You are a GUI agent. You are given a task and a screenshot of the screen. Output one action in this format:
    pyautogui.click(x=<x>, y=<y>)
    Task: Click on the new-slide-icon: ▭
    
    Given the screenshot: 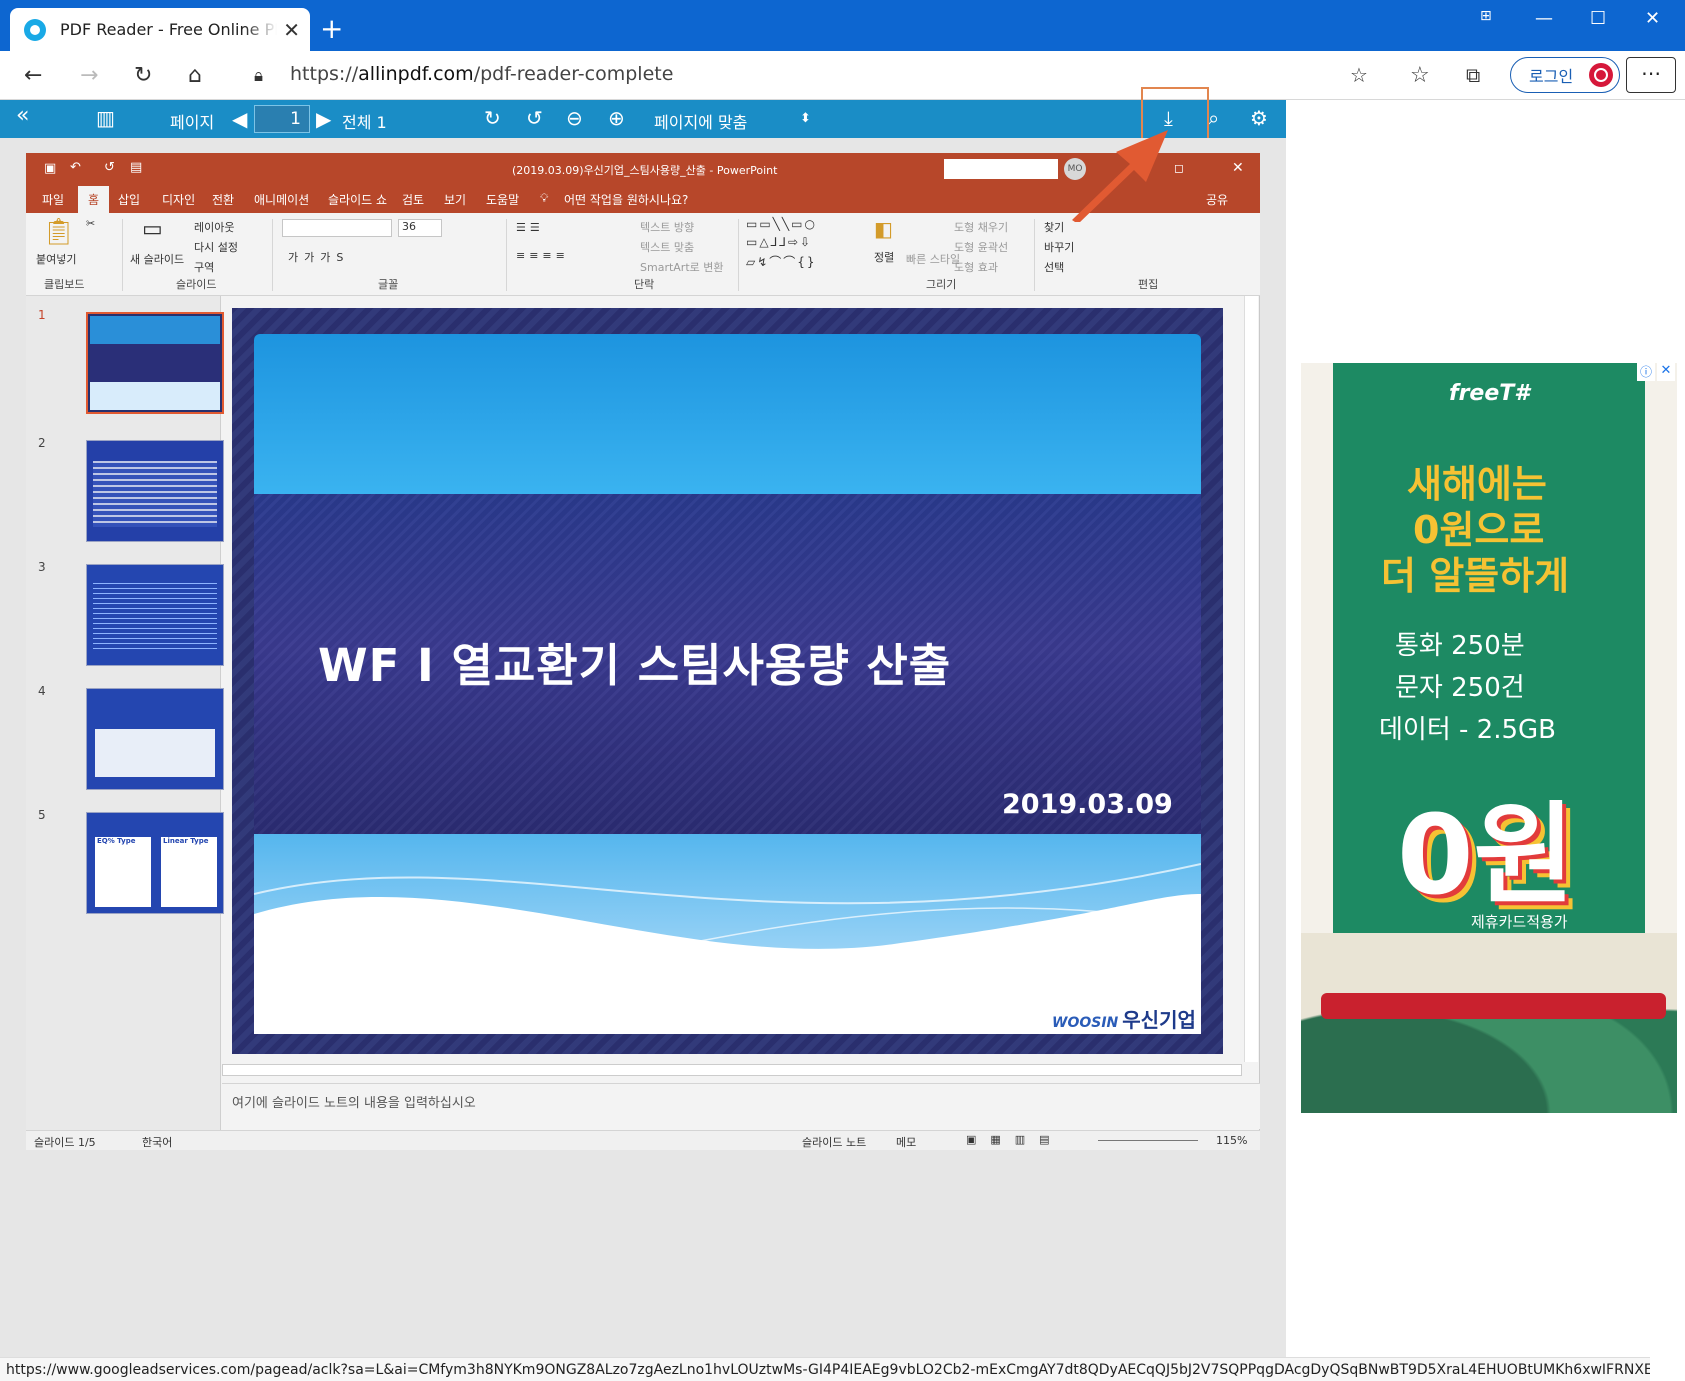 What is the action you would take?
    pyautogui.click(x=152, y=229)
    